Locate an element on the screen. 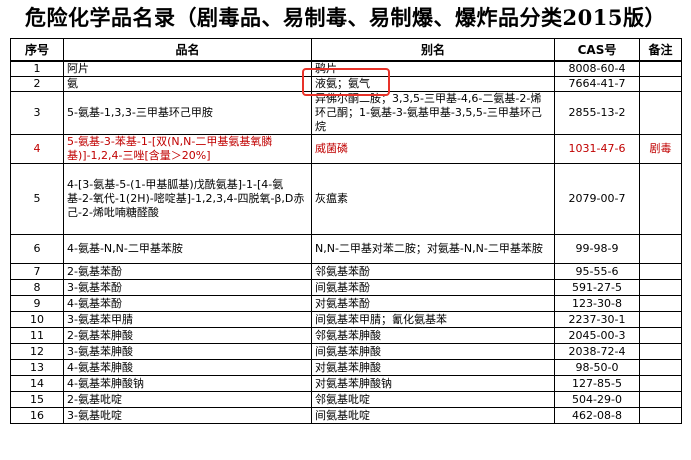  cell-name: 5-氨基-1,3,3-三甲基环己甲胺 is located at coordinates (187, 113).